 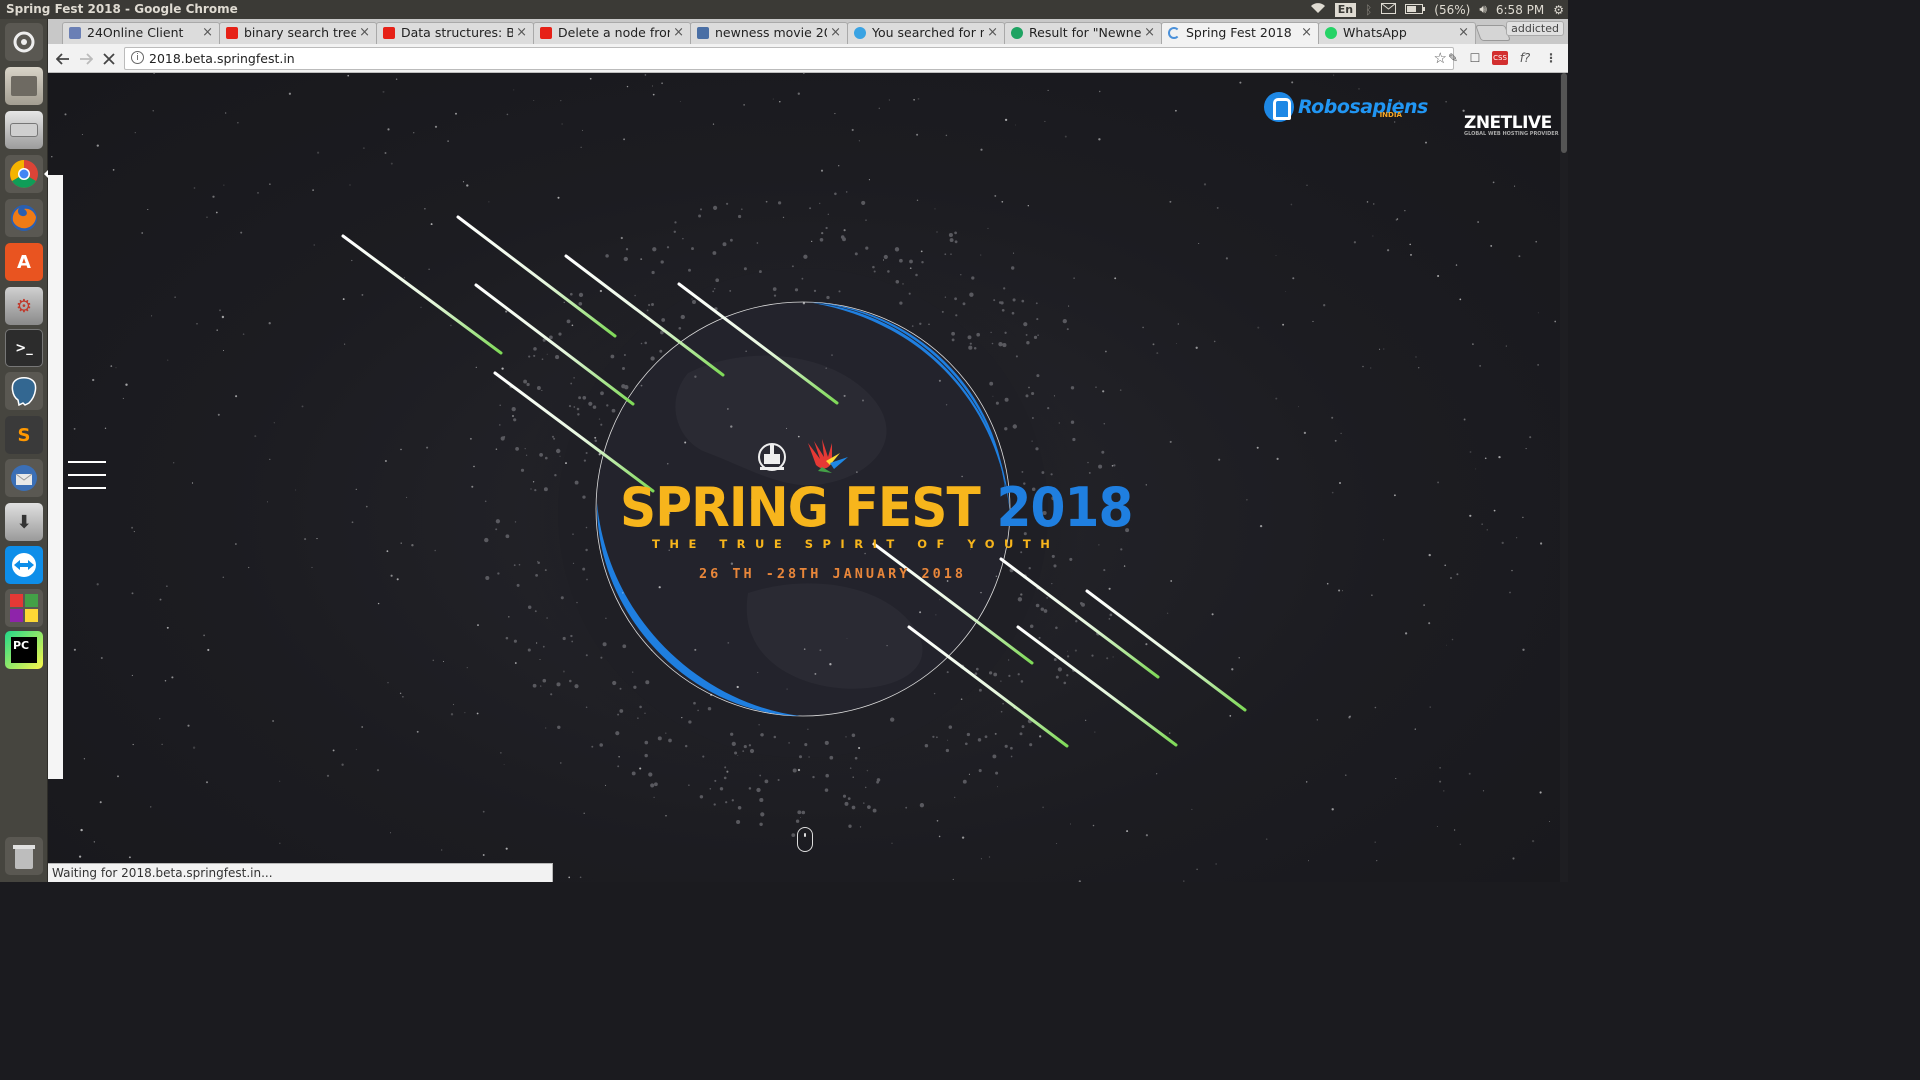 What do you see at coordinates (24, 130) in the screenshot?
I see `disk-icon` at bounding box center [24, 130].